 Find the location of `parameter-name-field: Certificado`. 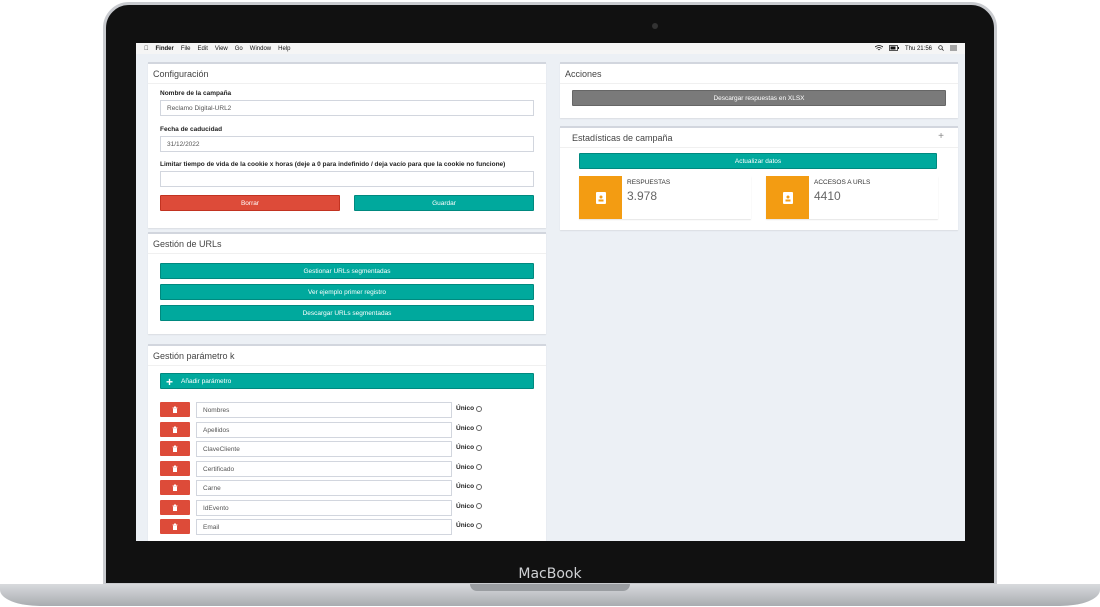

parameter-name-field: Certificado is located at coordinates (324, 468).